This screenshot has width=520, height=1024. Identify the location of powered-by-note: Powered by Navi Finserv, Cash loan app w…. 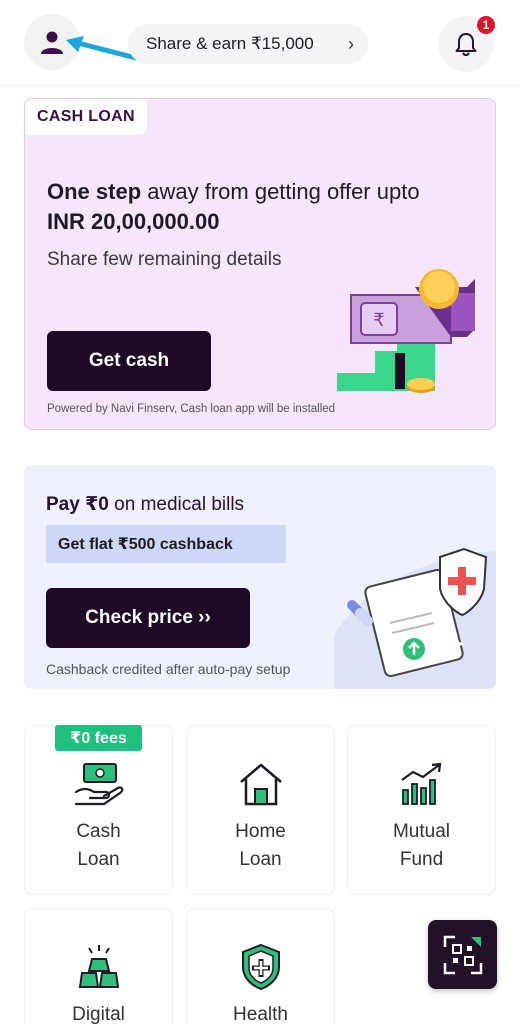
(191, 409).